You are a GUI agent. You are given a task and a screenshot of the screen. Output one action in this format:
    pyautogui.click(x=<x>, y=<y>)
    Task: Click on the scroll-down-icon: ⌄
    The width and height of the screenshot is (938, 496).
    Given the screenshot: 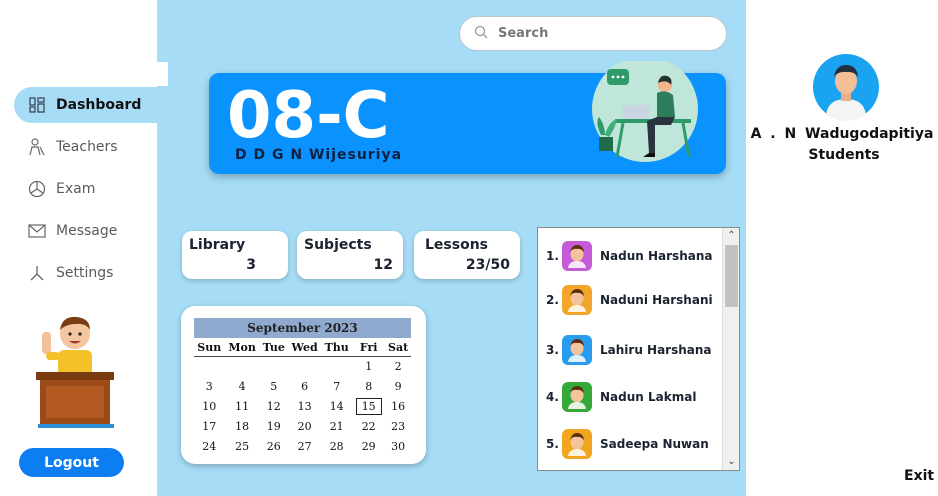 What is the action you would take?
    pyautogui.click(x=731, y=462)
    